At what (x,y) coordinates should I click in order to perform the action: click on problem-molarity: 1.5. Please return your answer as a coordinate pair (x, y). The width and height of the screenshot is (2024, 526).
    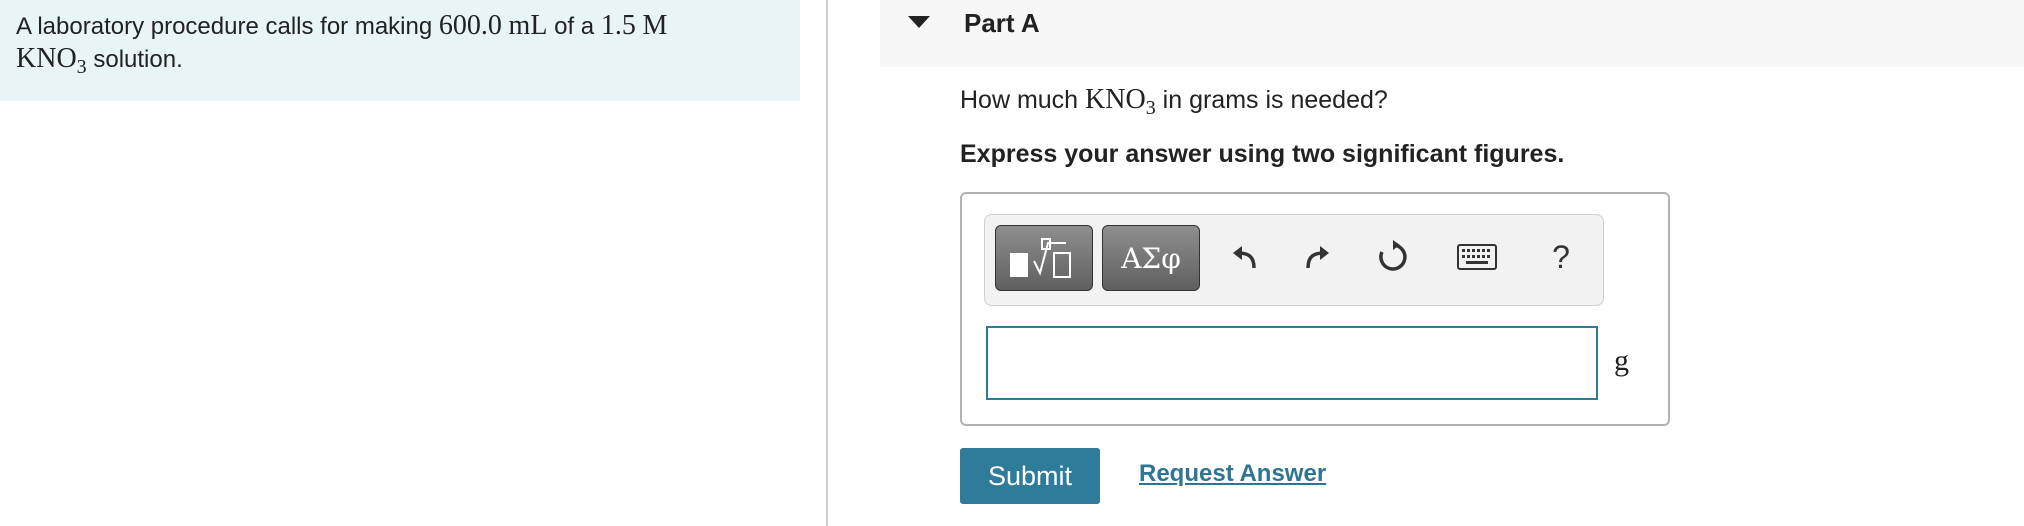
    Looking at the image, I should click on (618, 25).